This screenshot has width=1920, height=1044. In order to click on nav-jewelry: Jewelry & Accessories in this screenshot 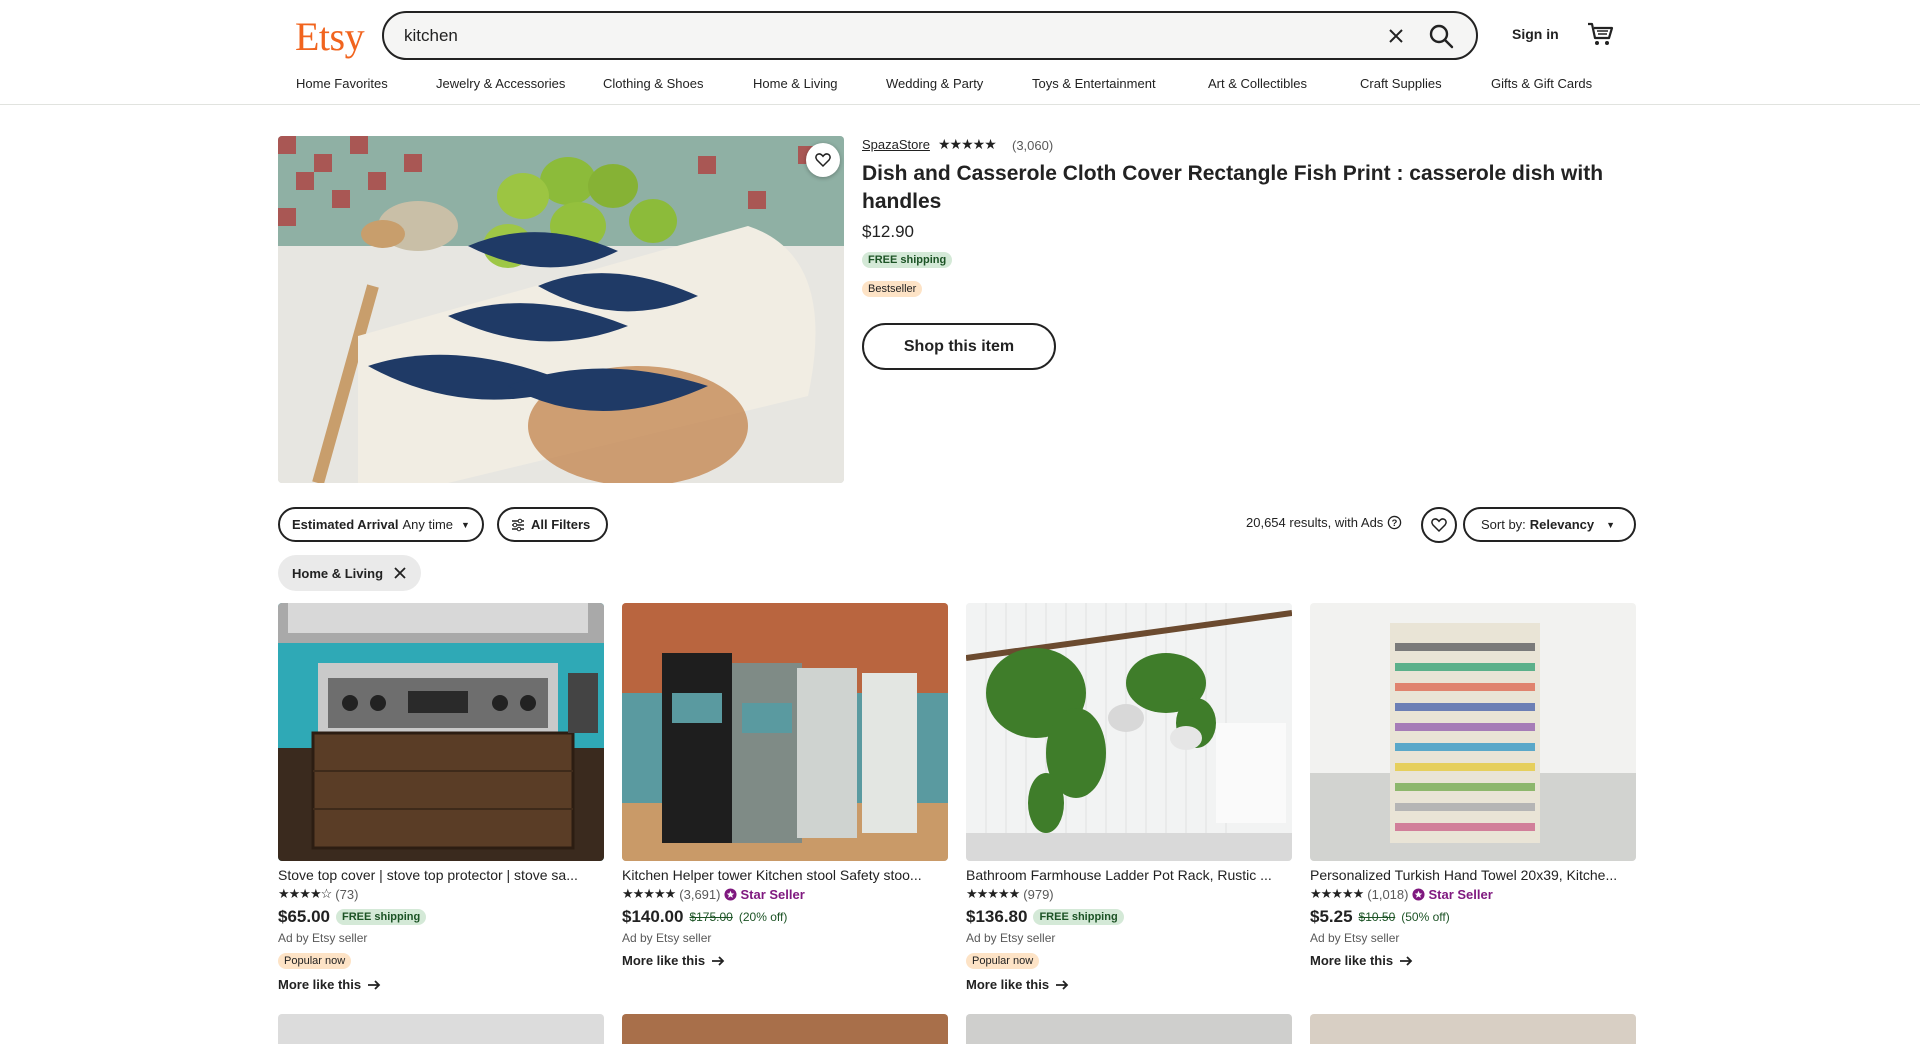, I will do `click(519, 83)`.